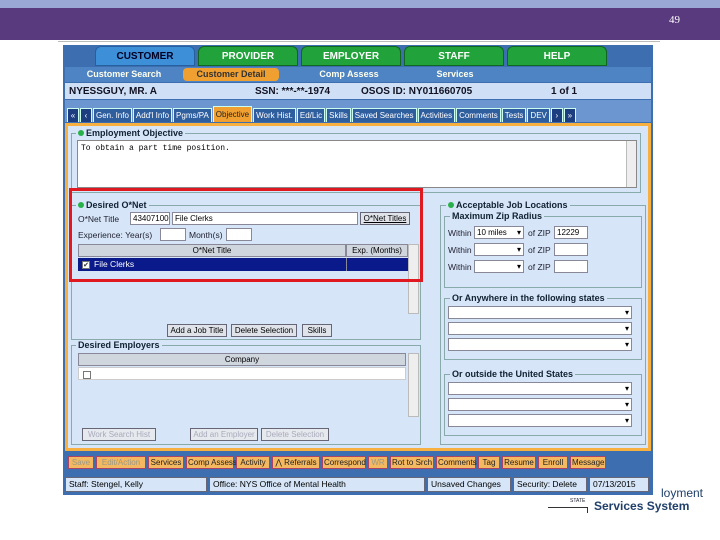 The image size is (720, 540). What do you see at coordinates (499, 232) in the screenshot?
I see `radius-select-1: 10 miles` at bounding box center [499, 232].